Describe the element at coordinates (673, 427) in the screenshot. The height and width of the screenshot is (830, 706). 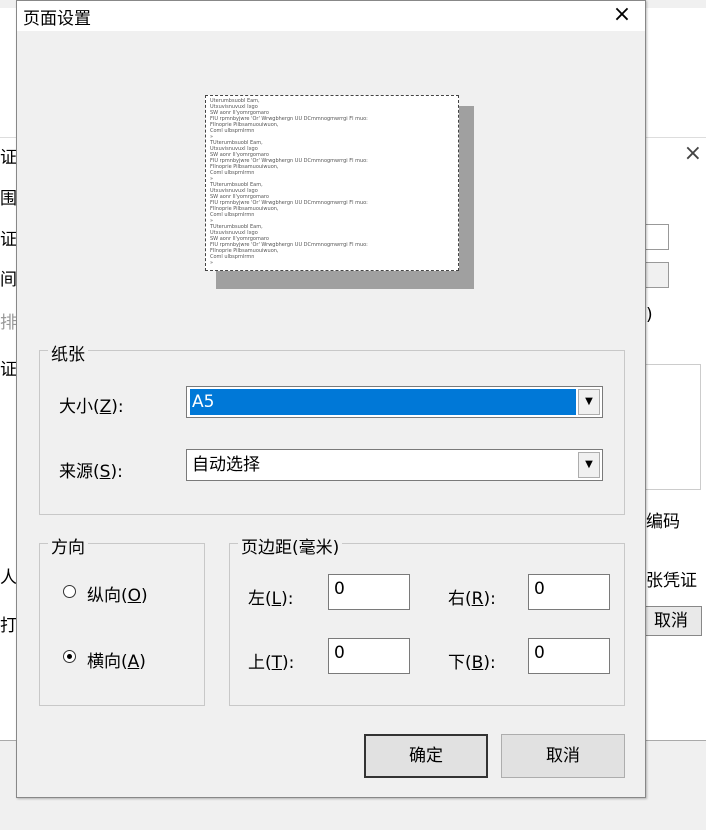
I see `background-group-box` at that location.